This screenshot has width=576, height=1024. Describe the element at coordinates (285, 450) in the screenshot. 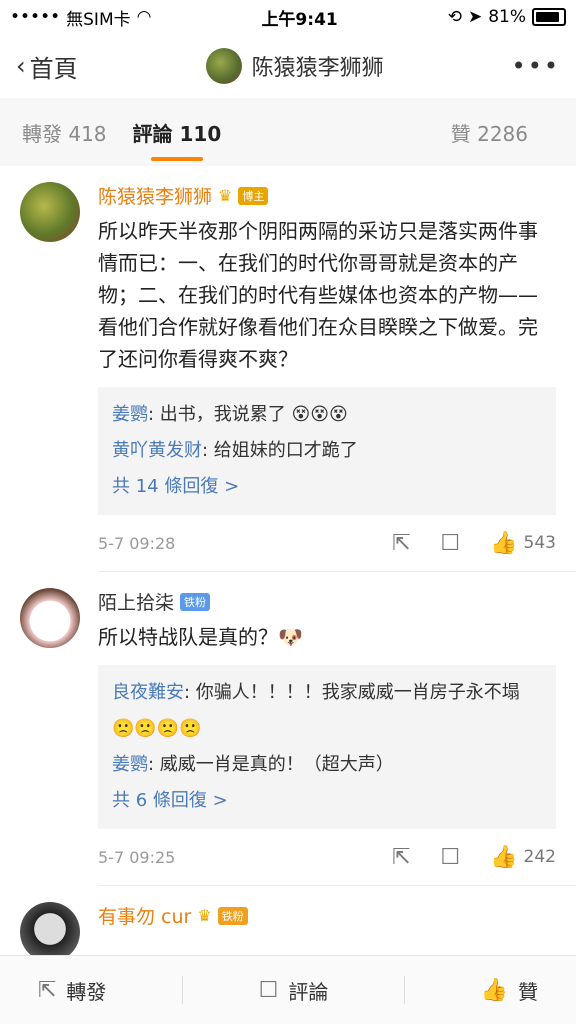

I see `reply-text: 给姐妹的口才跪了` at that location.